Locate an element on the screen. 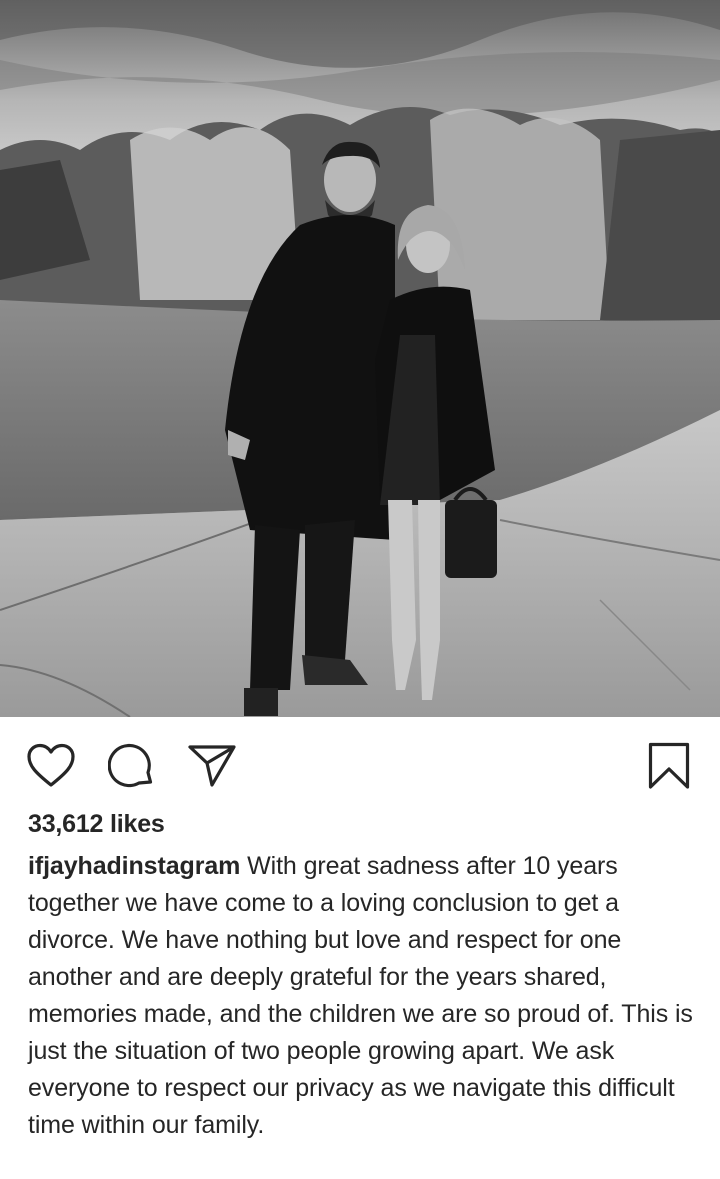 The height and width of the screenshot is (1179, 720). paper-plane-icon is located at coordinates (212, 766).